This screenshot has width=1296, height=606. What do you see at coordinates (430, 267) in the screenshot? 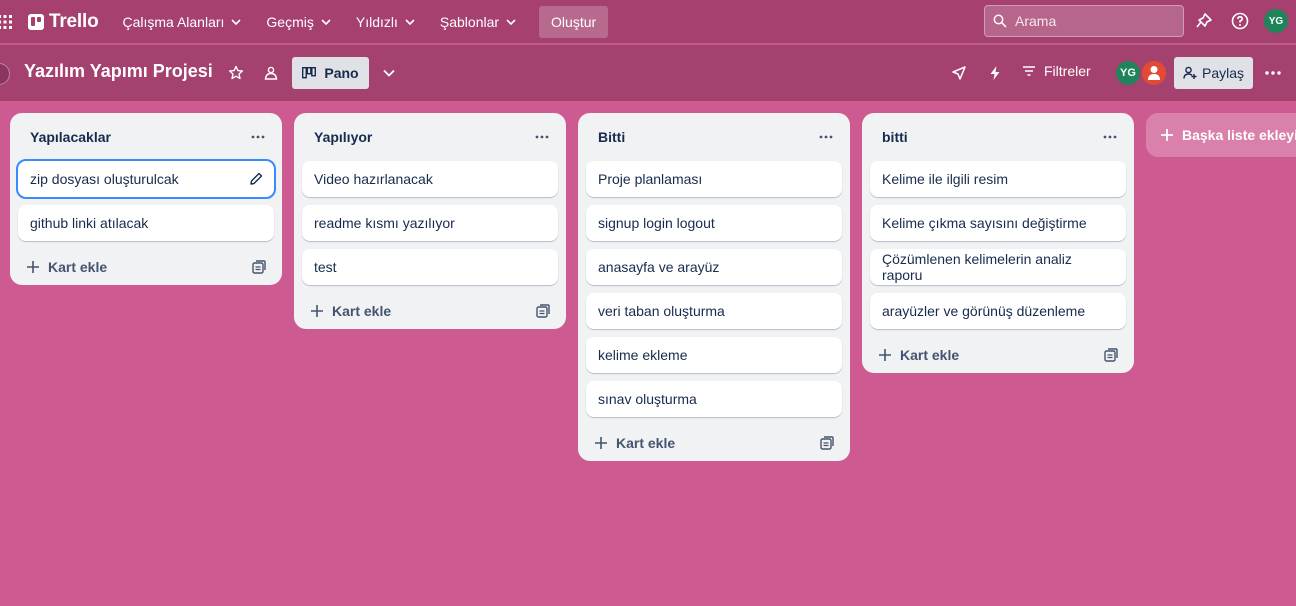
I see `card: test` at bounding box center [430, 267].